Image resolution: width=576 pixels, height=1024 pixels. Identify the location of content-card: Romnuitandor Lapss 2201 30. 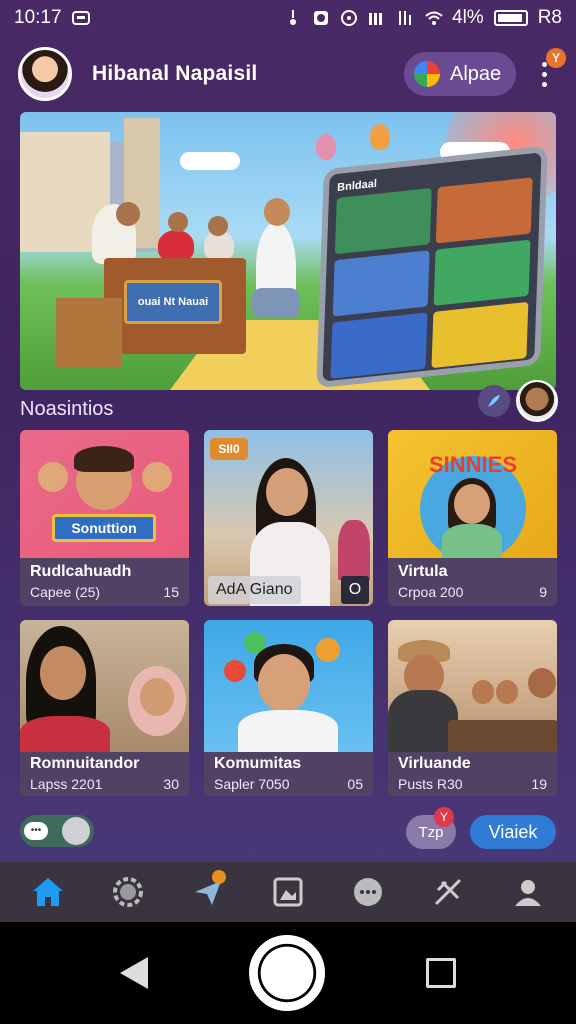
(104, 708).